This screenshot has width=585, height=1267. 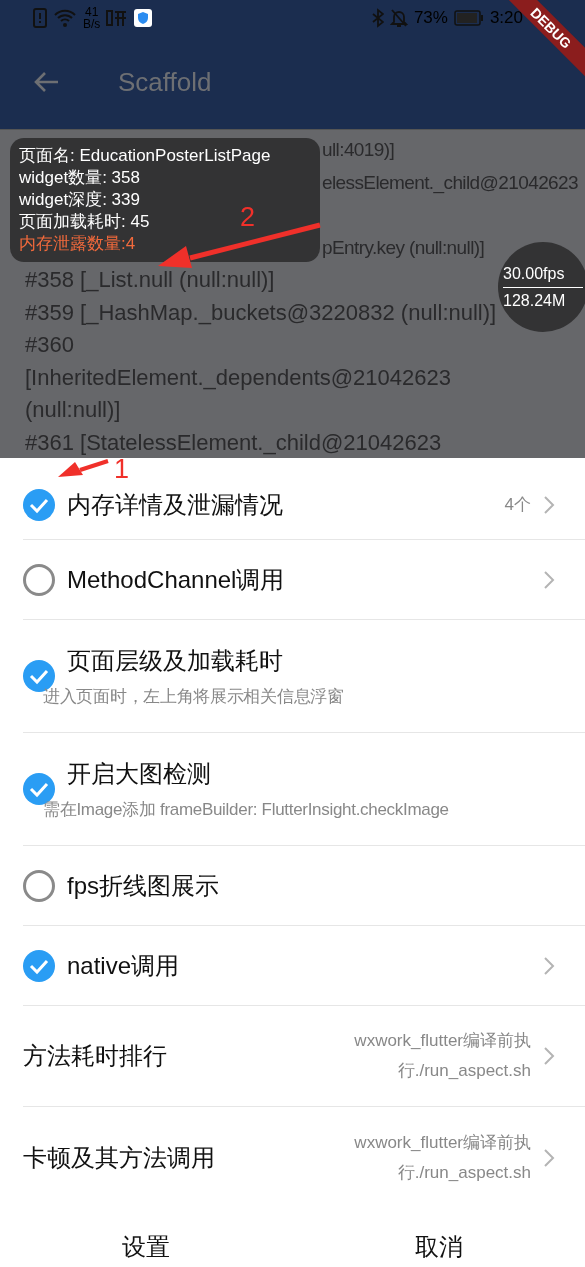 What do you see at coordinates (49, 345) in the screenshot?
I see `log-line: #360` at bounding box center [49, 345].